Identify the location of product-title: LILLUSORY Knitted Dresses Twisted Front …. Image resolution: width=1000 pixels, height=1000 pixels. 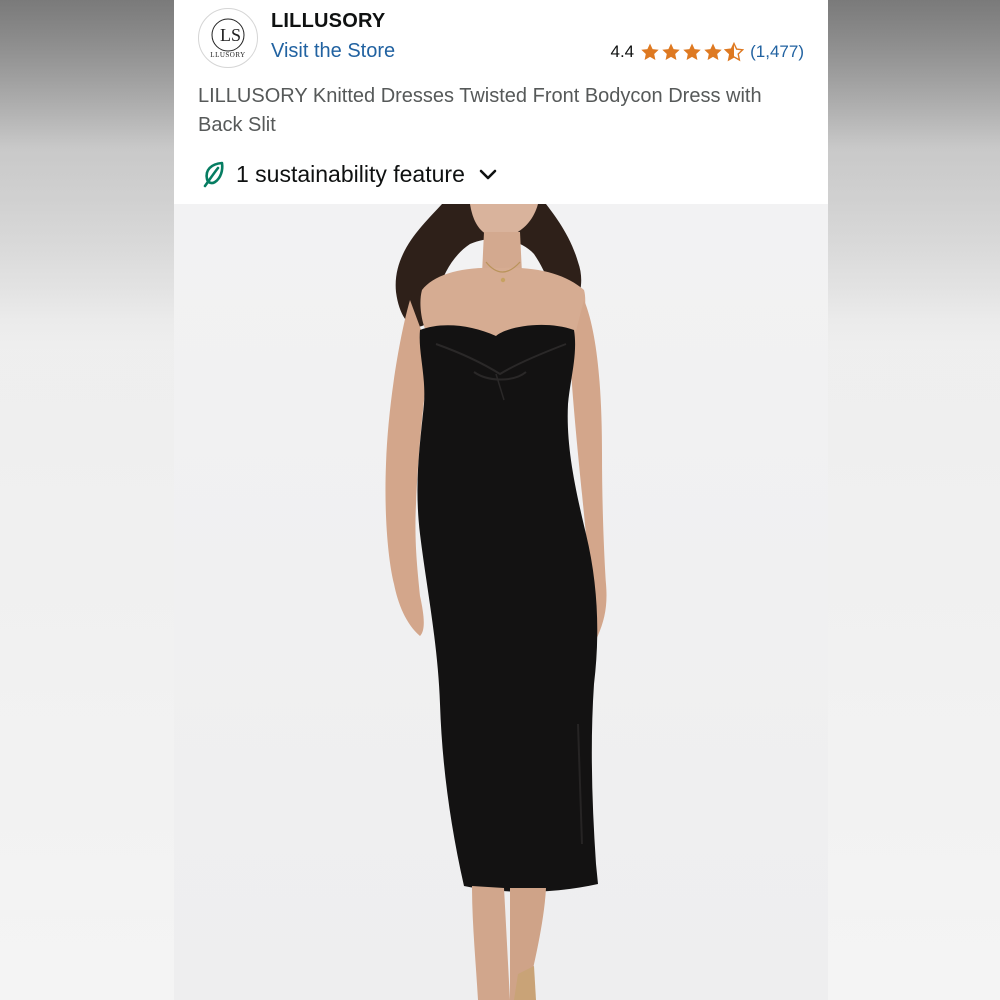
(480, 110).